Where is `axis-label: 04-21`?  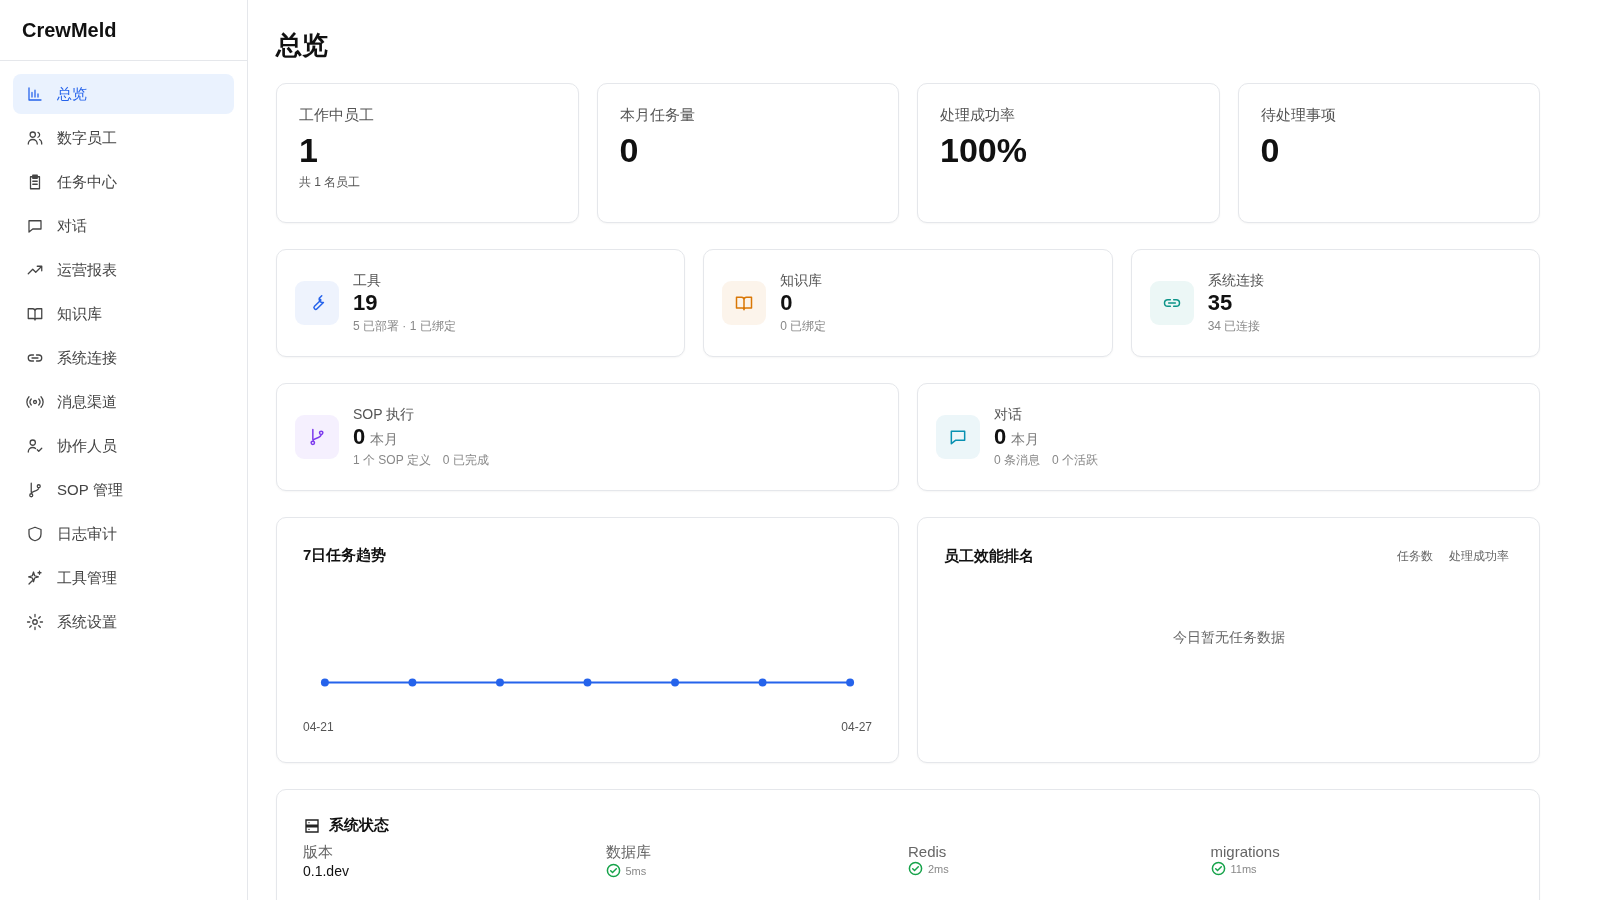
axis-label: 04-21 is located at coordinates (318, 727).